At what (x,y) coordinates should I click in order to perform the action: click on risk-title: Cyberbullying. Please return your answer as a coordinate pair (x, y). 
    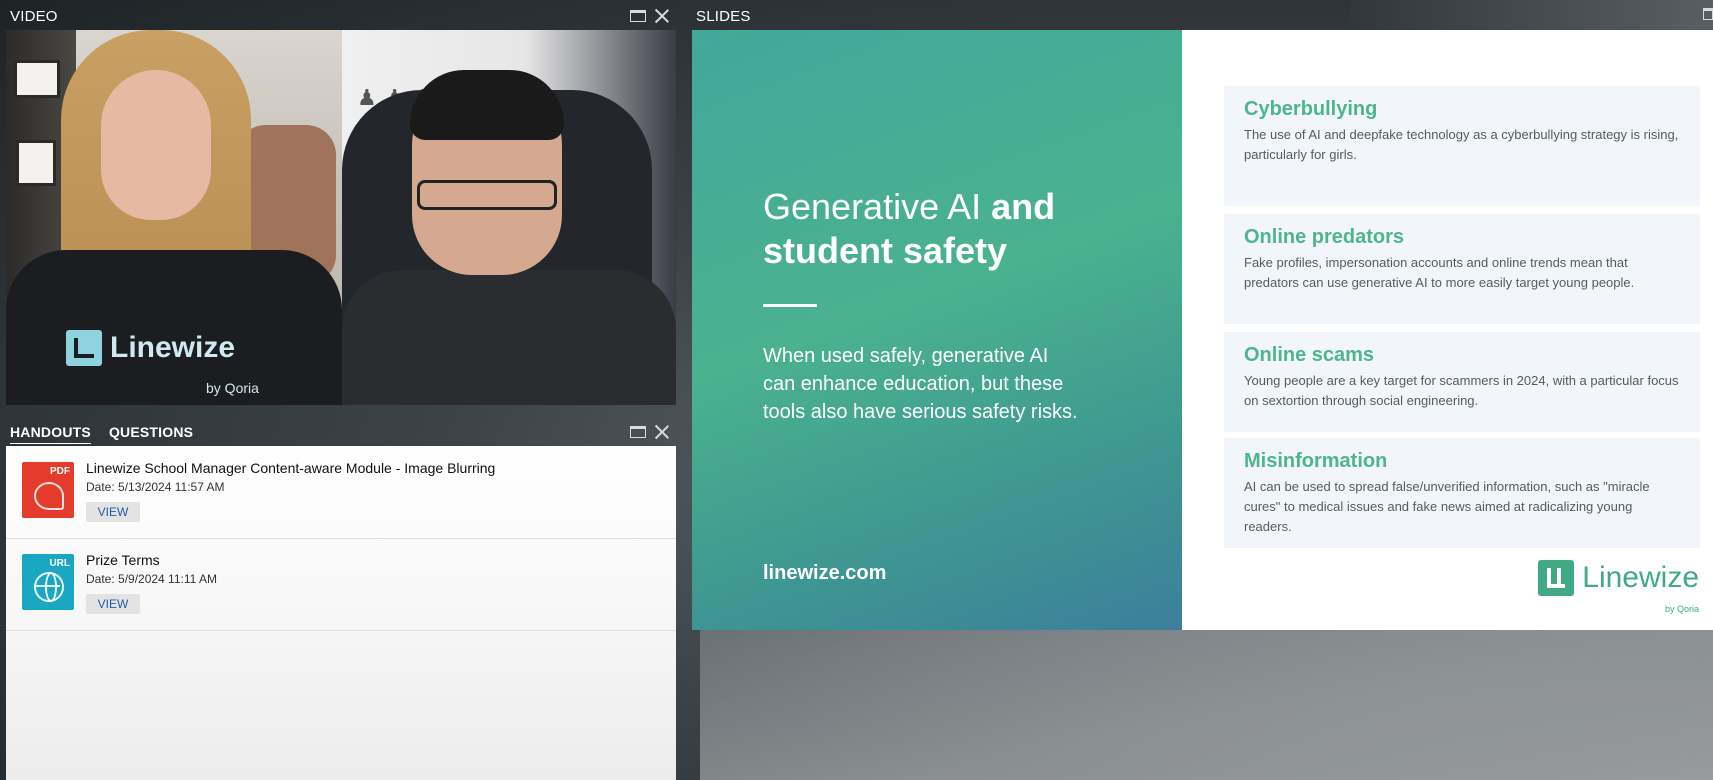
    Looking at the image, I should click on (1311, 109).